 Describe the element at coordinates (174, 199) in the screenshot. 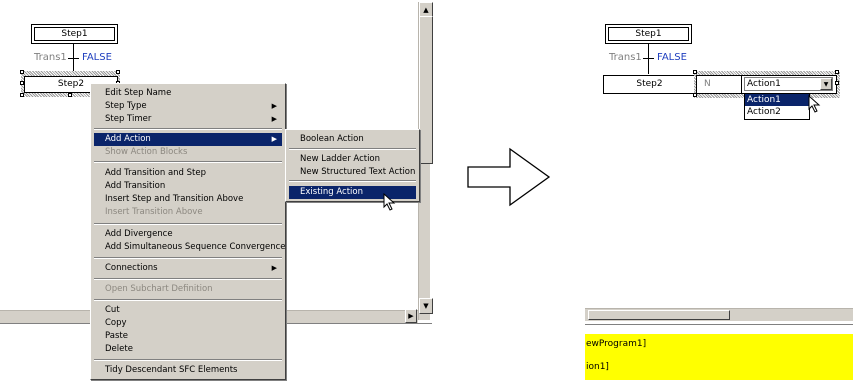

I see `menu-item-label: Insert Step and Transition Above` at that location.